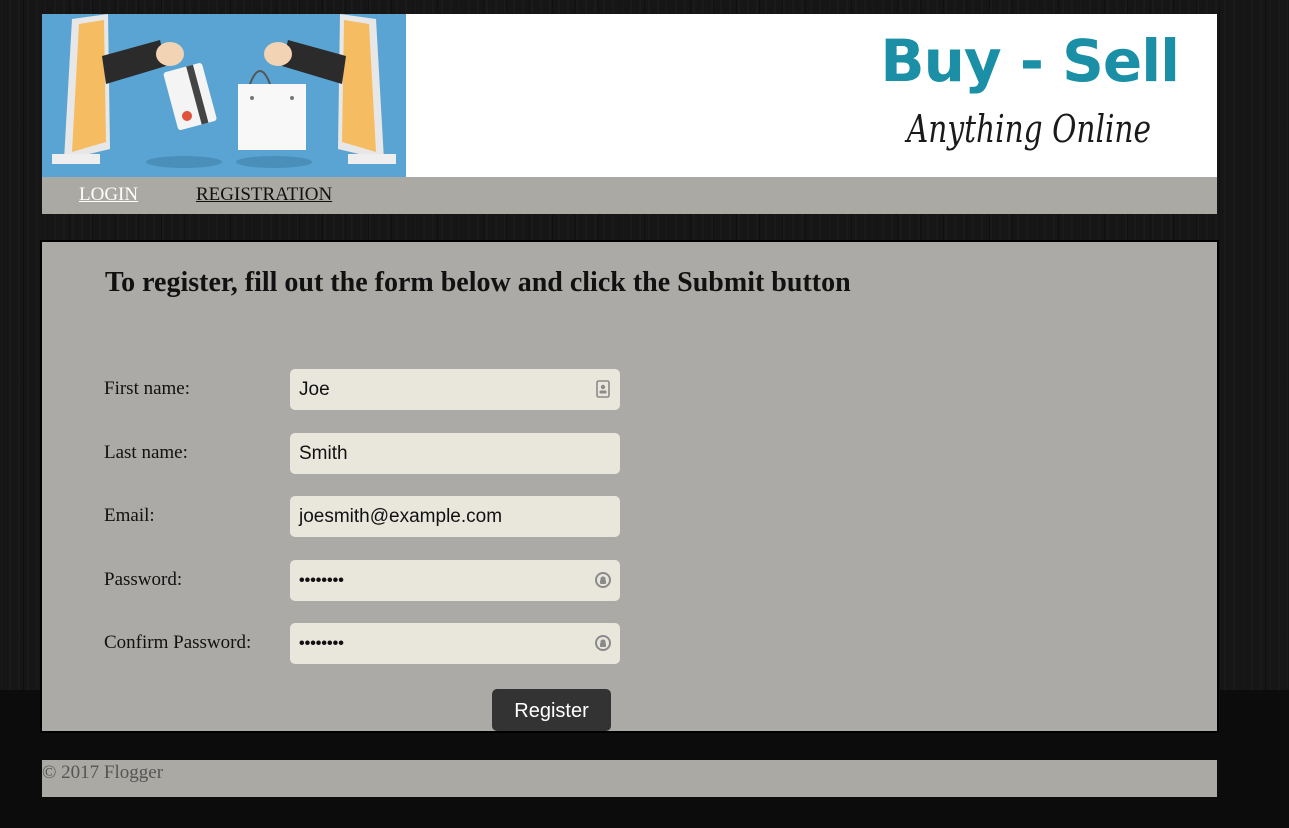 This screenshot has width=1289, height=828. I want to click on last-name-label: Last name:, so click(146, 452).